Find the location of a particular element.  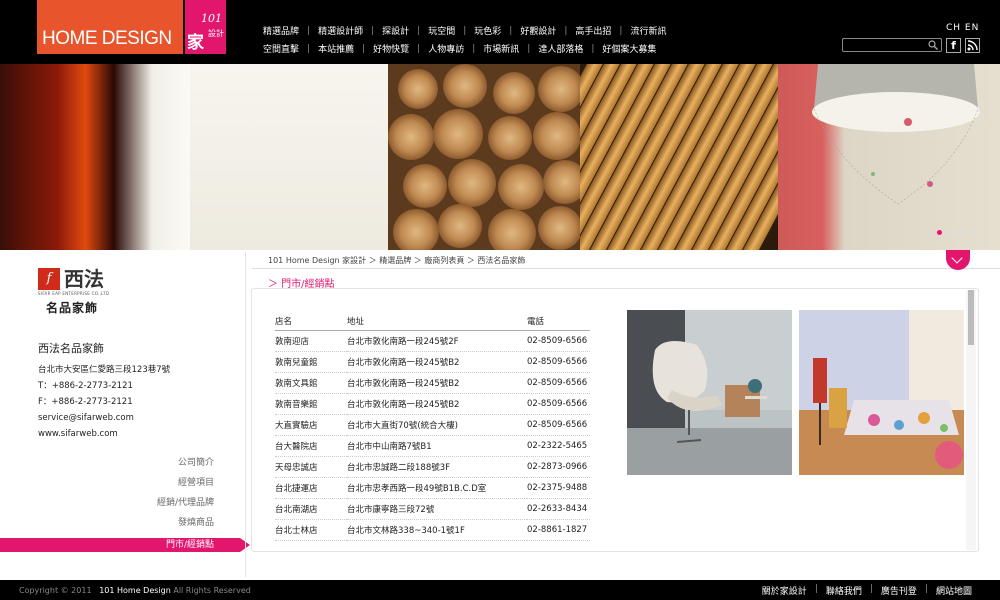

company-fax: F：+886-2-2773-2121 is located at coordinates (85, 402).